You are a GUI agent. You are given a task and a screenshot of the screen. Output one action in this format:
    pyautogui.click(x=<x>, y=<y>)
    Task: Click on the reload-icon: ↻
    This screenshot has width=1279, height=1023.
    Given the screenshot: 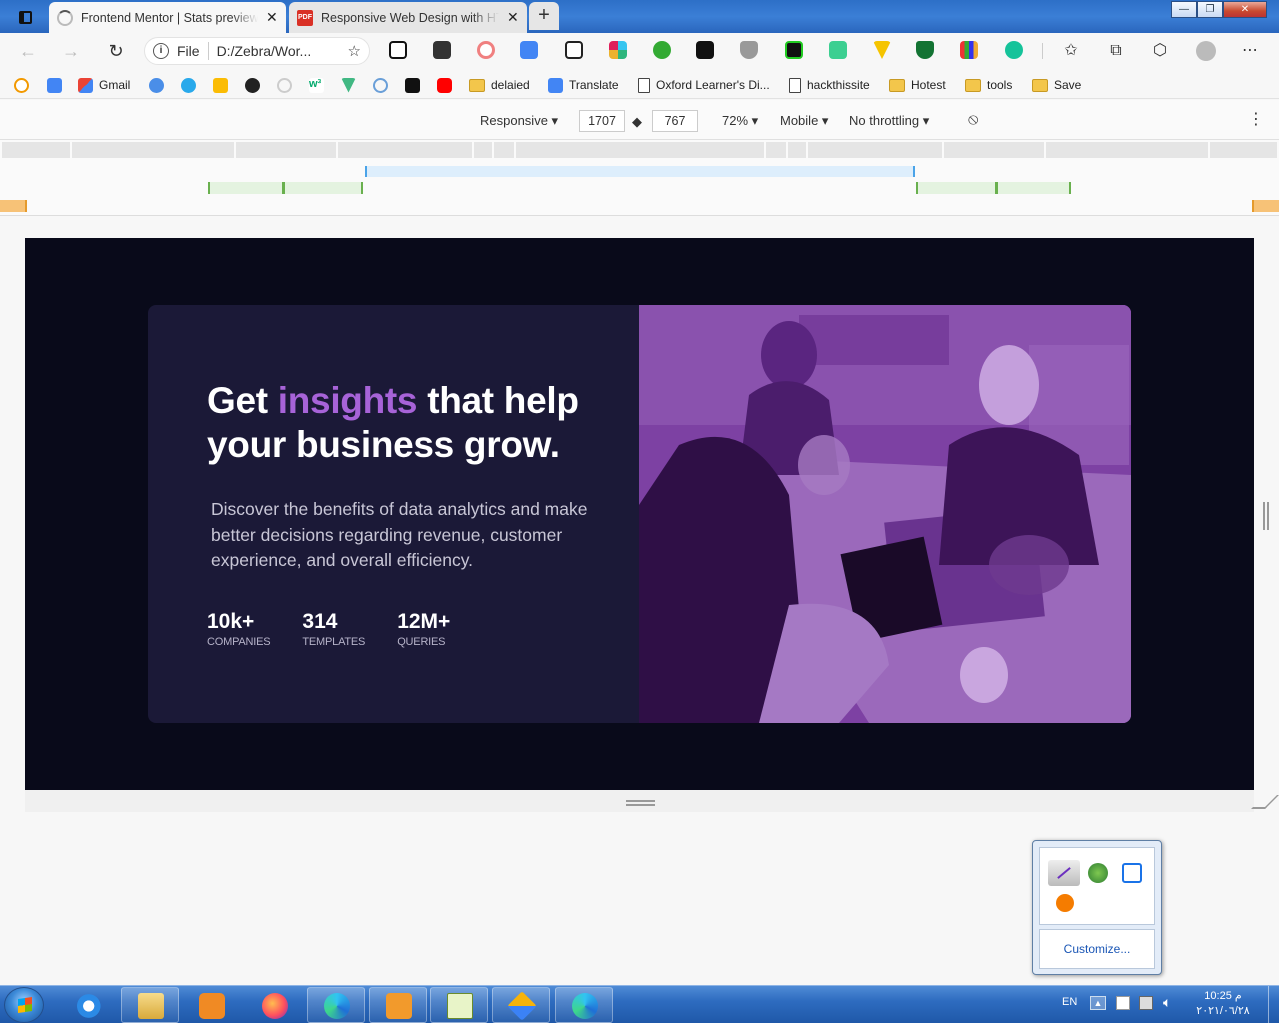 What is the action you would take?
    pyautogui.click(x=116, y=51)
    